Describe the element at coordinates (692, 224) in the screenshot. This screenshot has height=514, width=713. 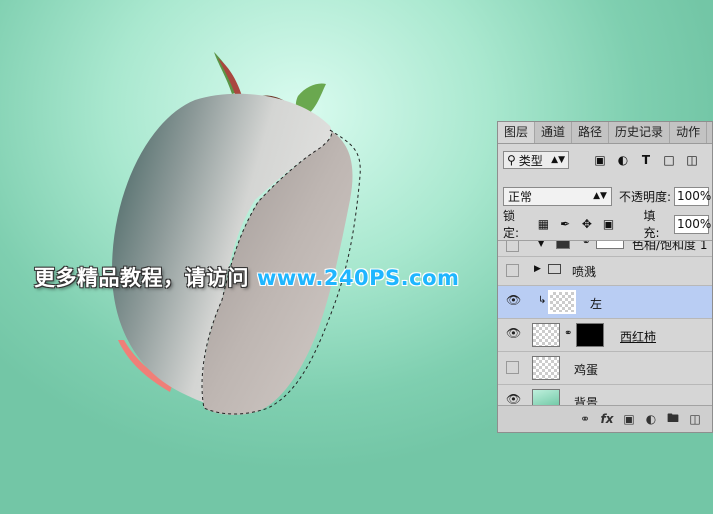
I see `fill-input: 100%` at that location.